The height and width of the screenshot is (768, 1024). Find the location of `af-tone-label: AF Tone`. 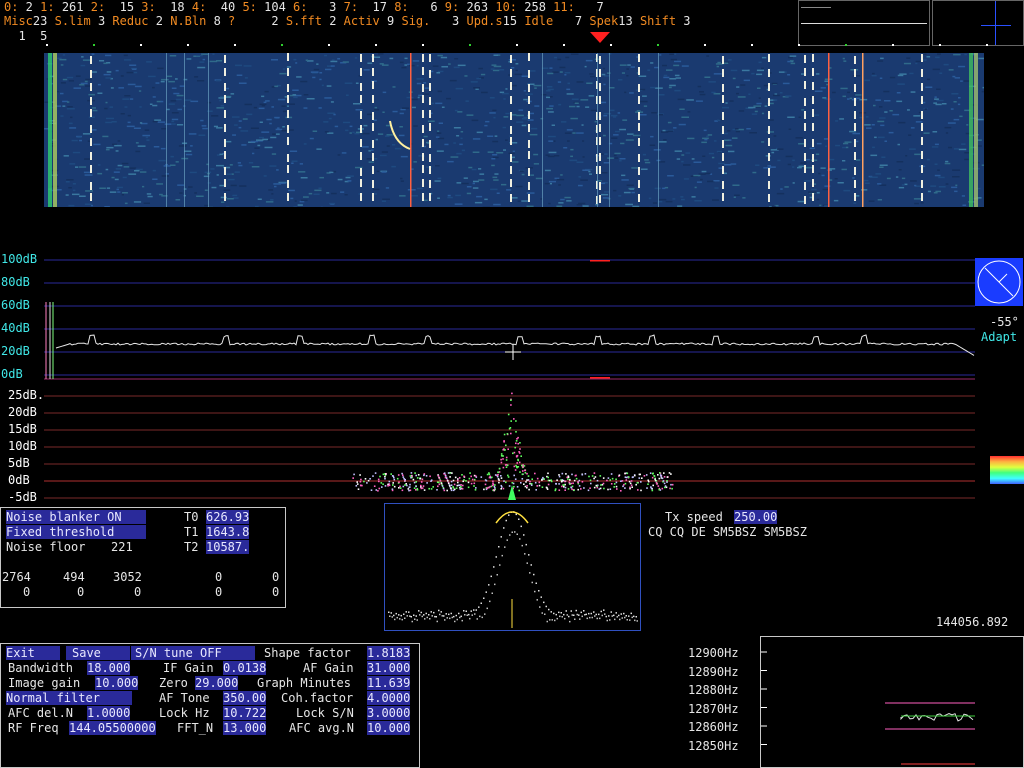

af-tone-label: AF Tone is located at coordinates (184, 698).